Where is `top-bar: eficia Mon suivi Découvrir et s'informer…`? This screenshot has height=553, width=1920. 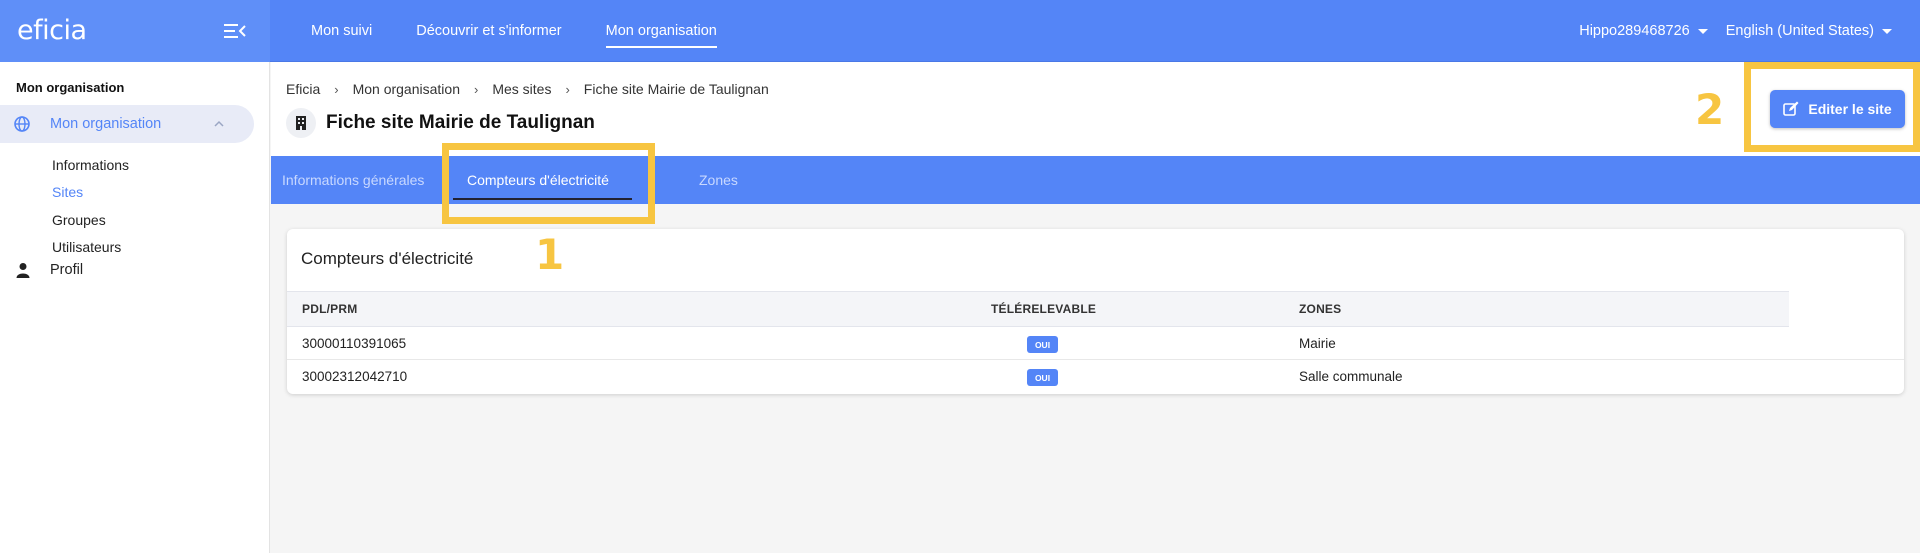 top-bar: eficia Mon suivi Découvrir et s'informer… is located at coordinates (960, 31).